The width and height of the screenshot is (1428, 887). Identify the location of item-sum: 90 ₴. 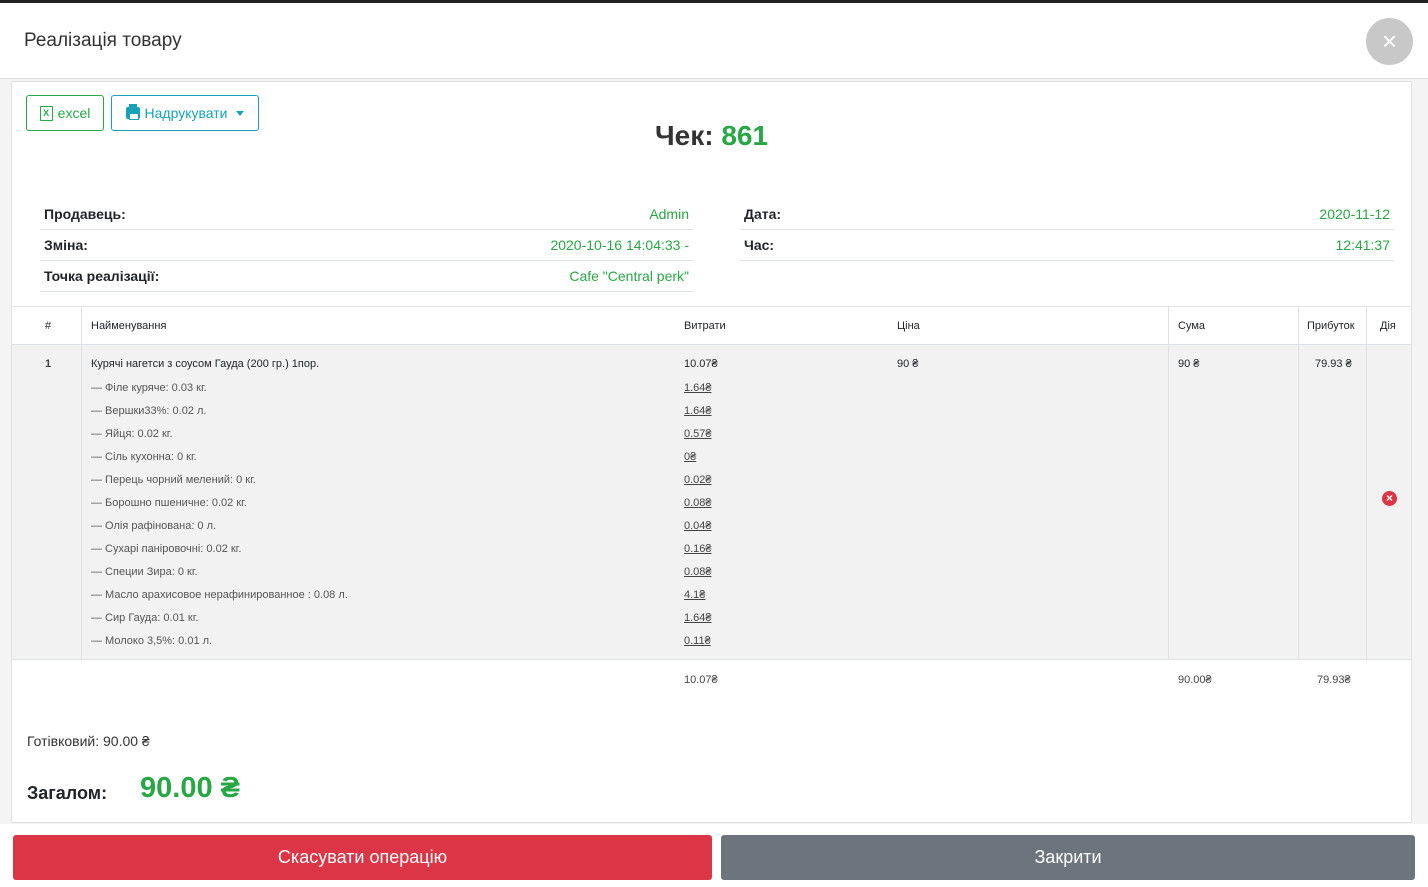
(1189, 364).